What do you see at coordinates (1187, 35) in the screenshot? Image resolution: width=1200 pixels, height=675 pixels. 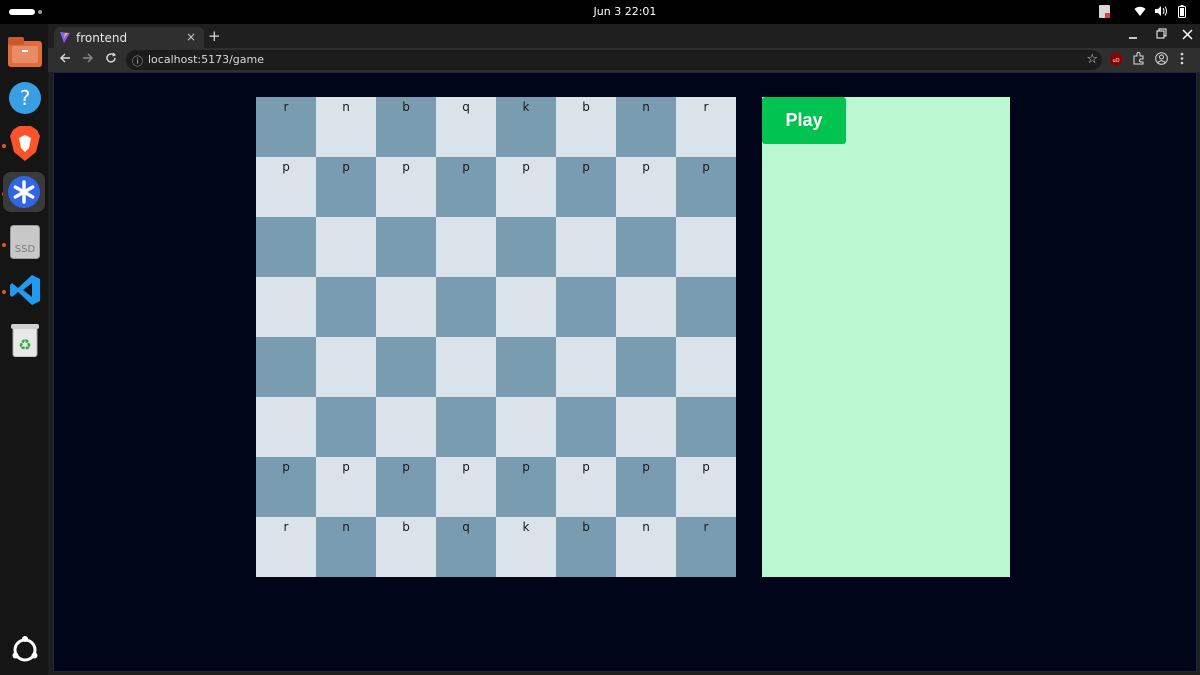 I see `close-window-icon` at bounding box center [1187, 35].